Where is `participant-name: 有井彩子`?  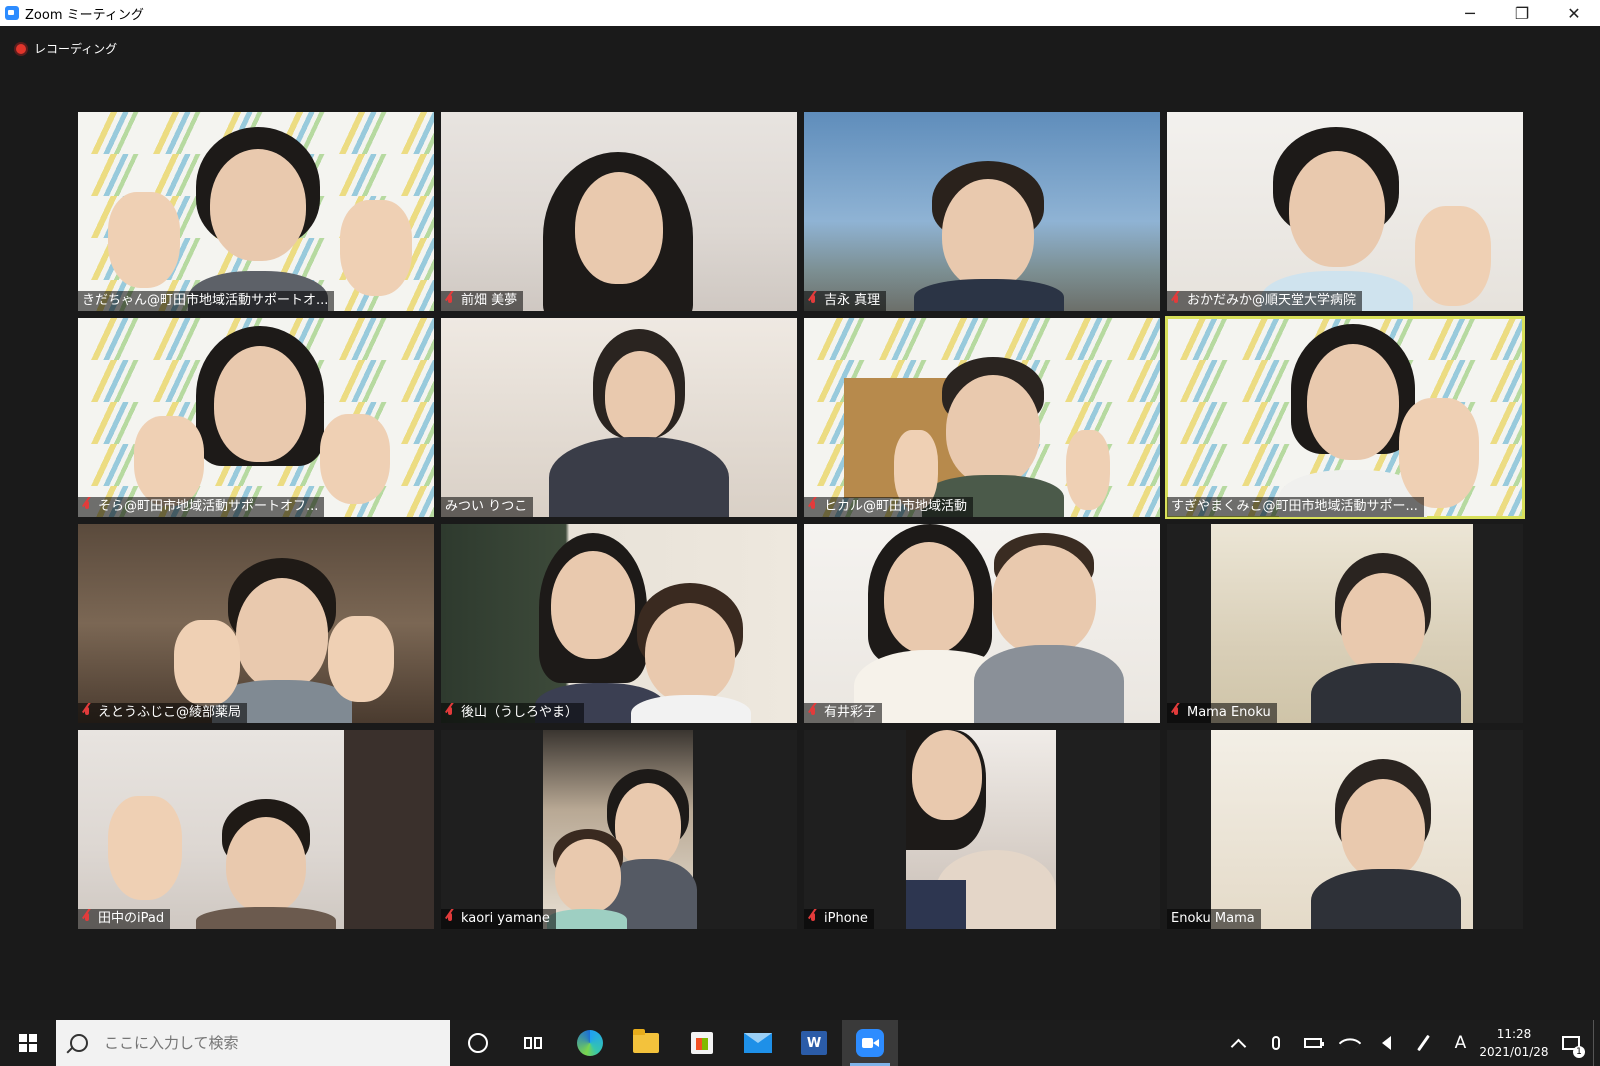
participant-name: 有井彩子 is located at coordinates (850, 712).